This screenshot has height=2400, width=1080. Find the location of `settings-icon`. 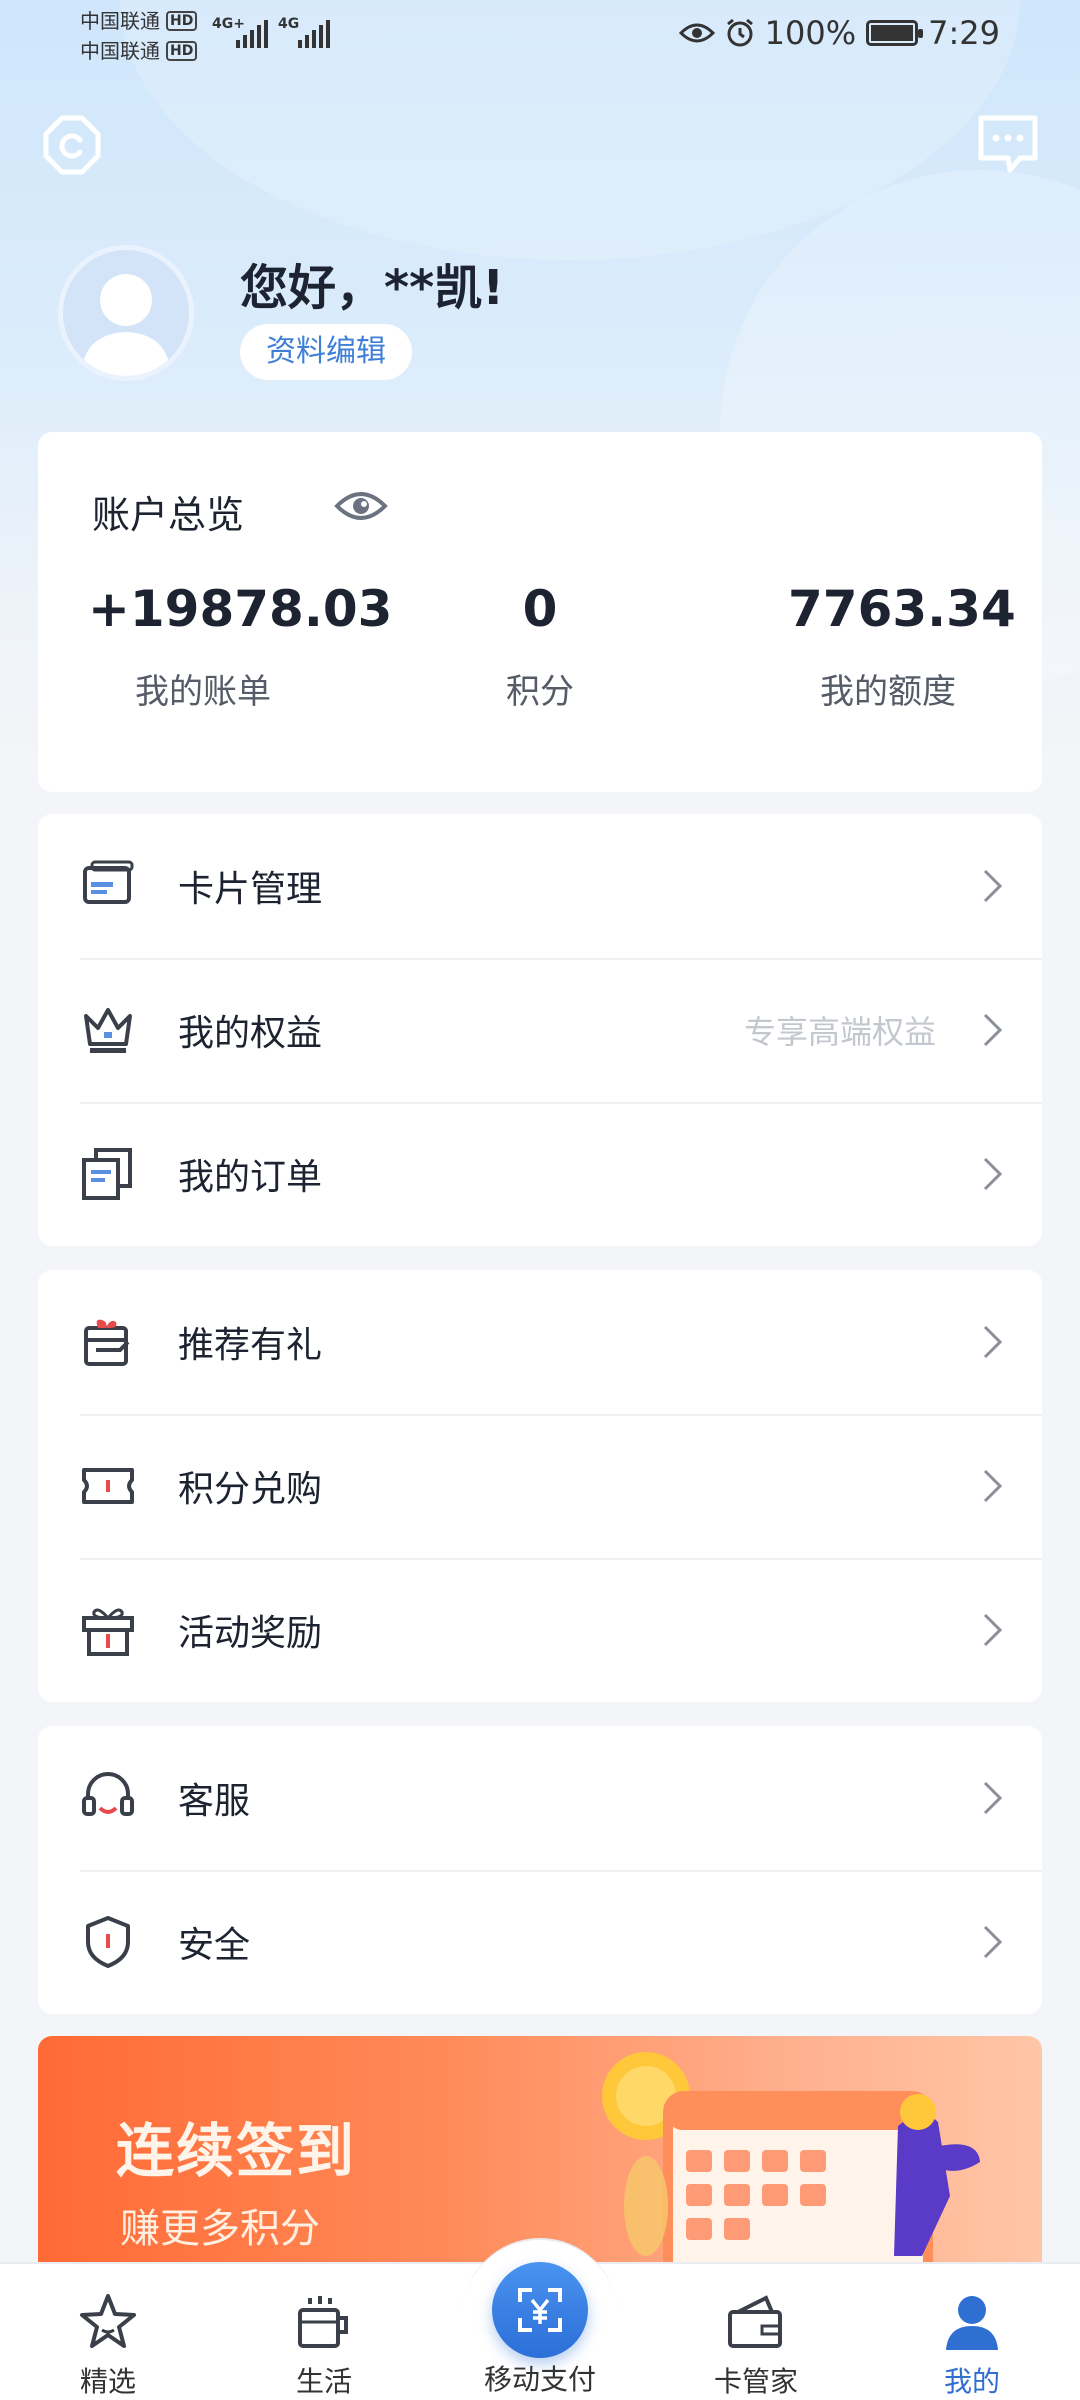

settings-icon is located at coordinates (72, 145).